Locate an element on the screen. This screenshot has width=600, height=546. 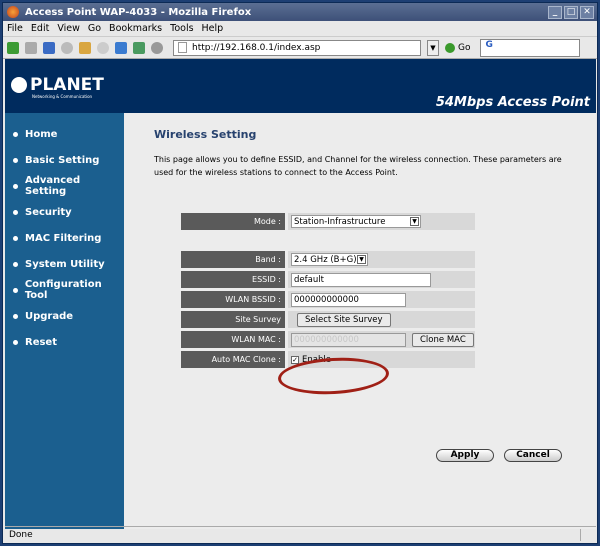
window-title: Access Point WAP-4033 - Mozilla Firefox is located at coordinates (138, 12).